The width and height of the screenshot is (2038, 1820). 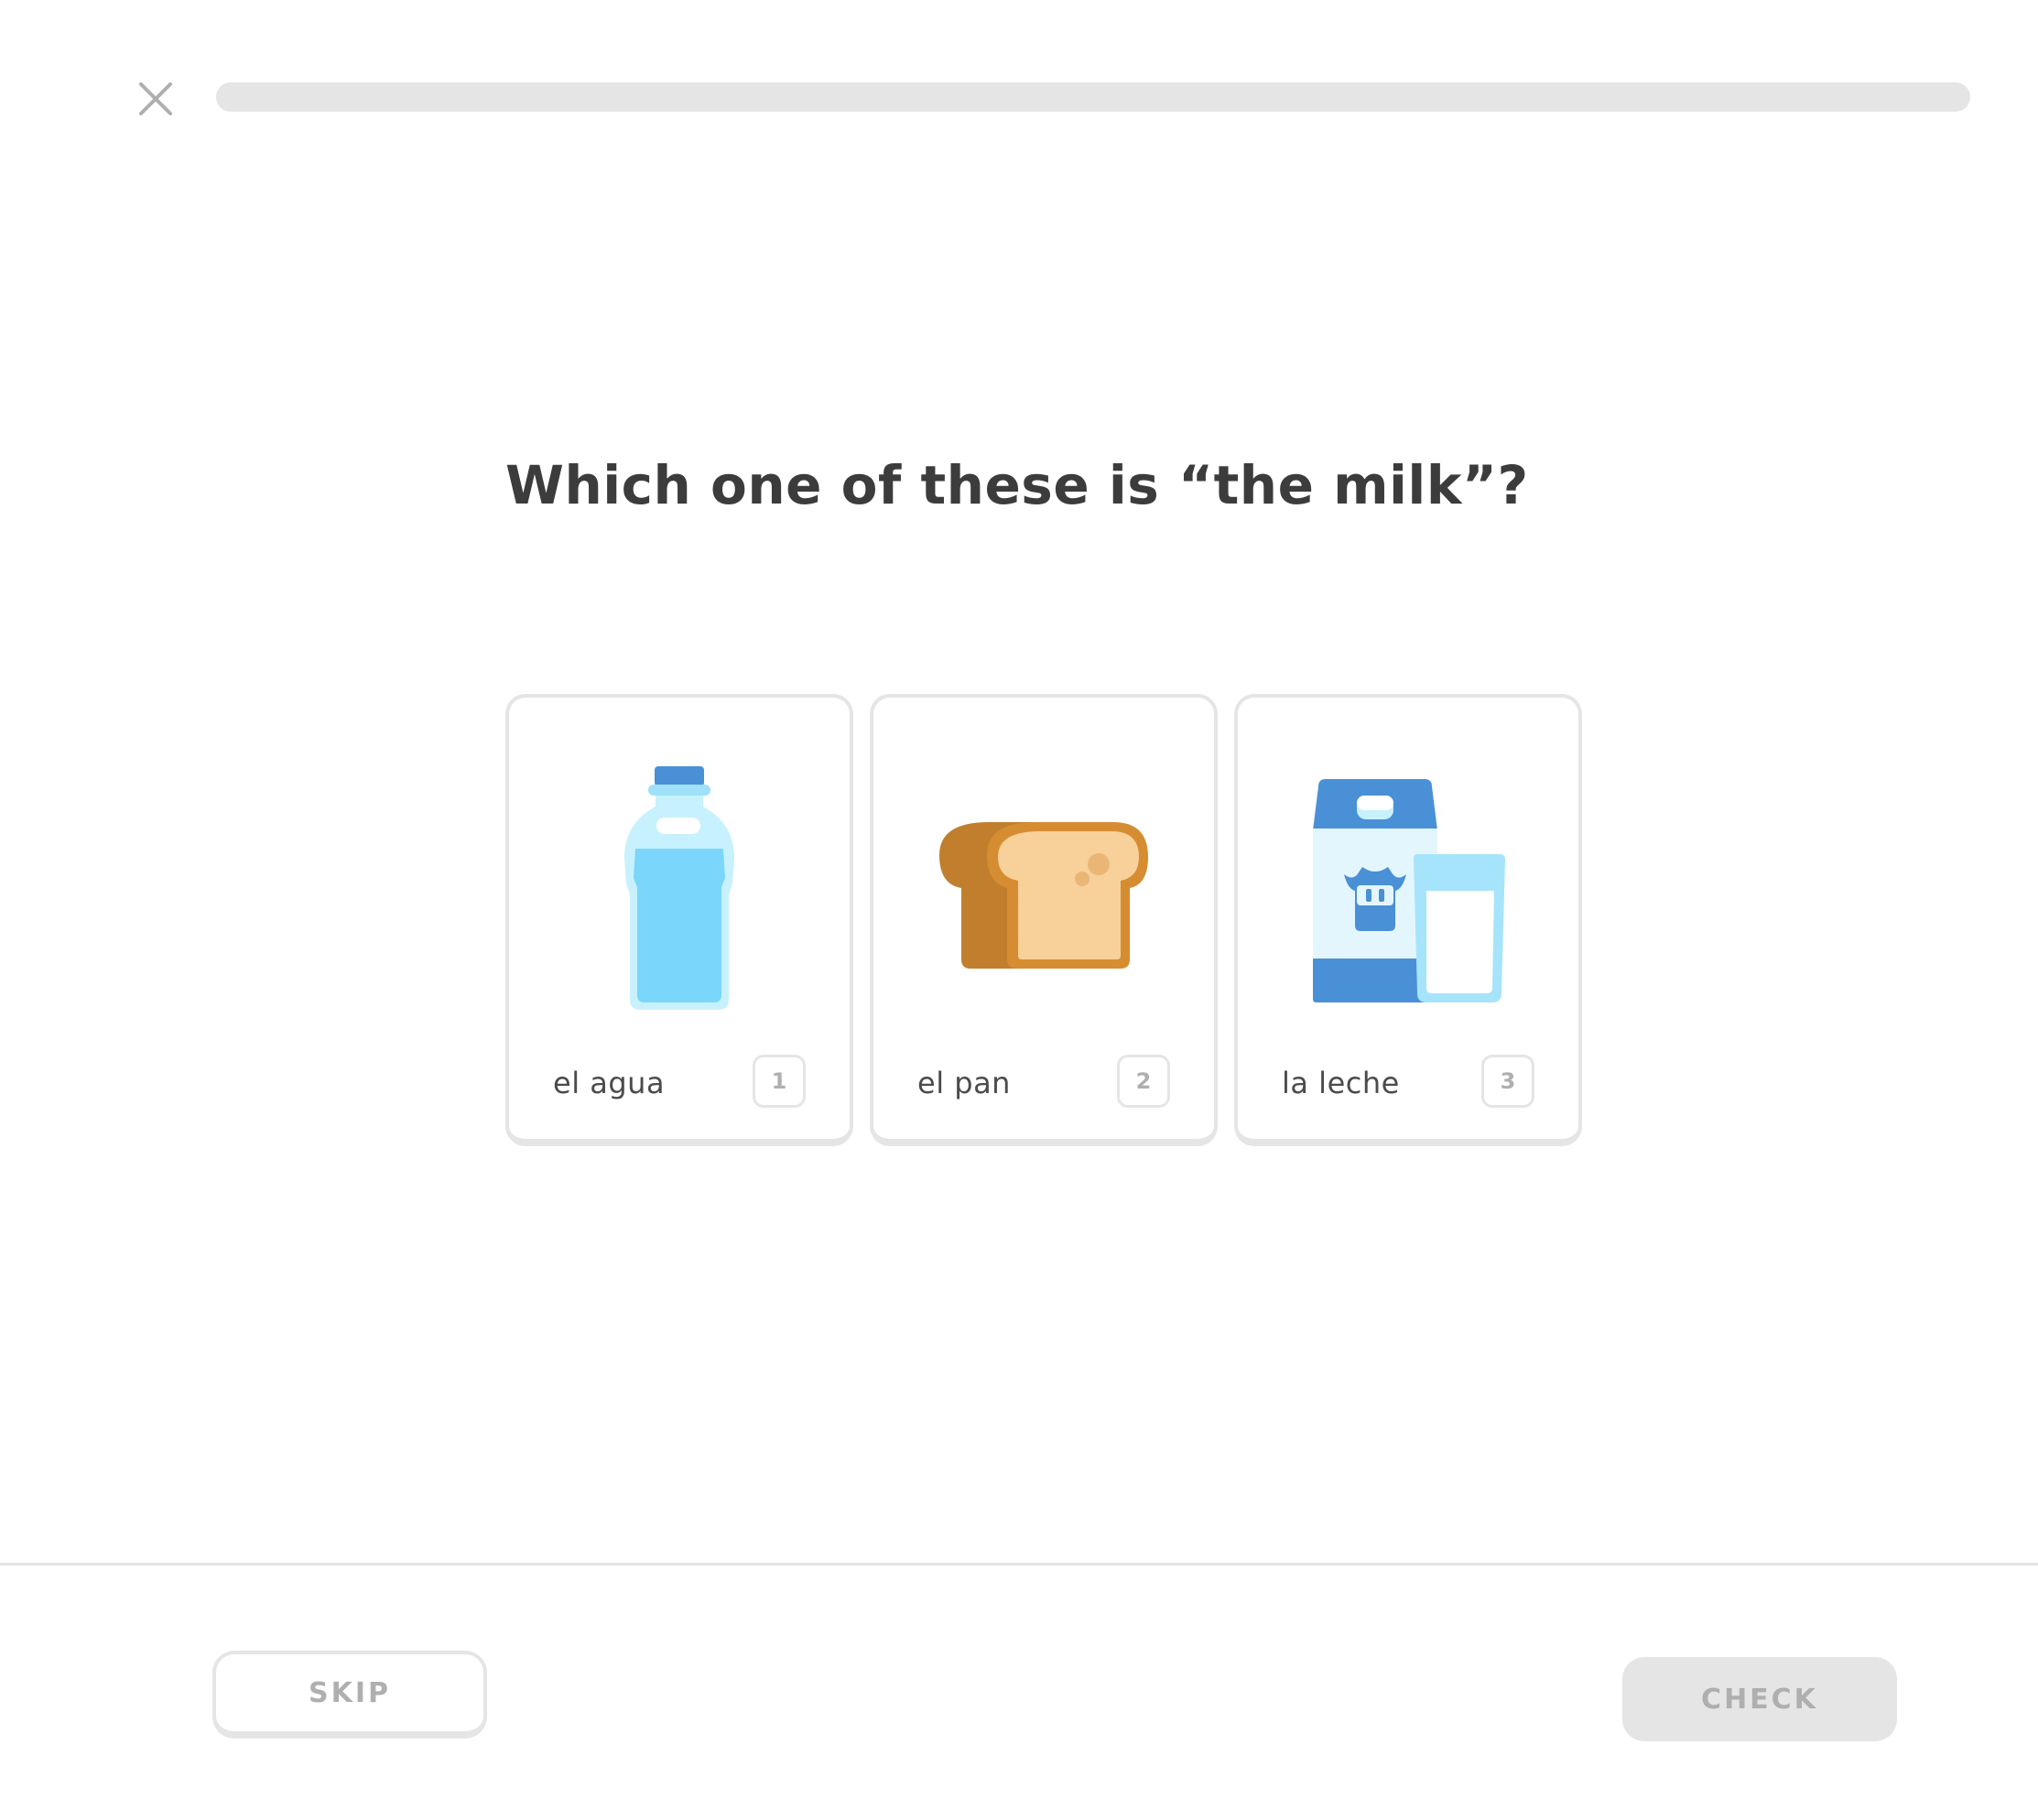 I want to click on skip-button: SKIP, so click(x=349, y=1695).